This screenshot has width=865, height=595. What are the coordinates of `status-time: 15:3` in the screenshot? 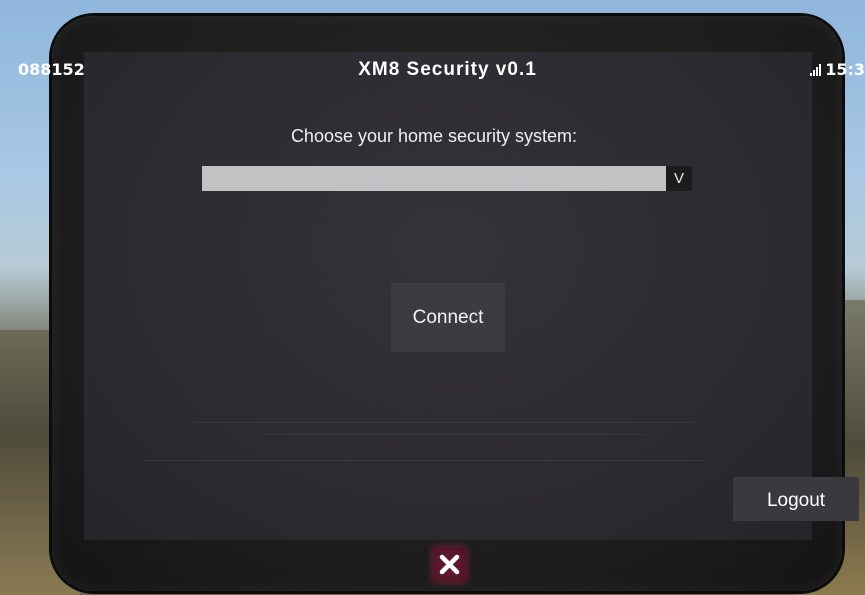 It's located at (845, 69).